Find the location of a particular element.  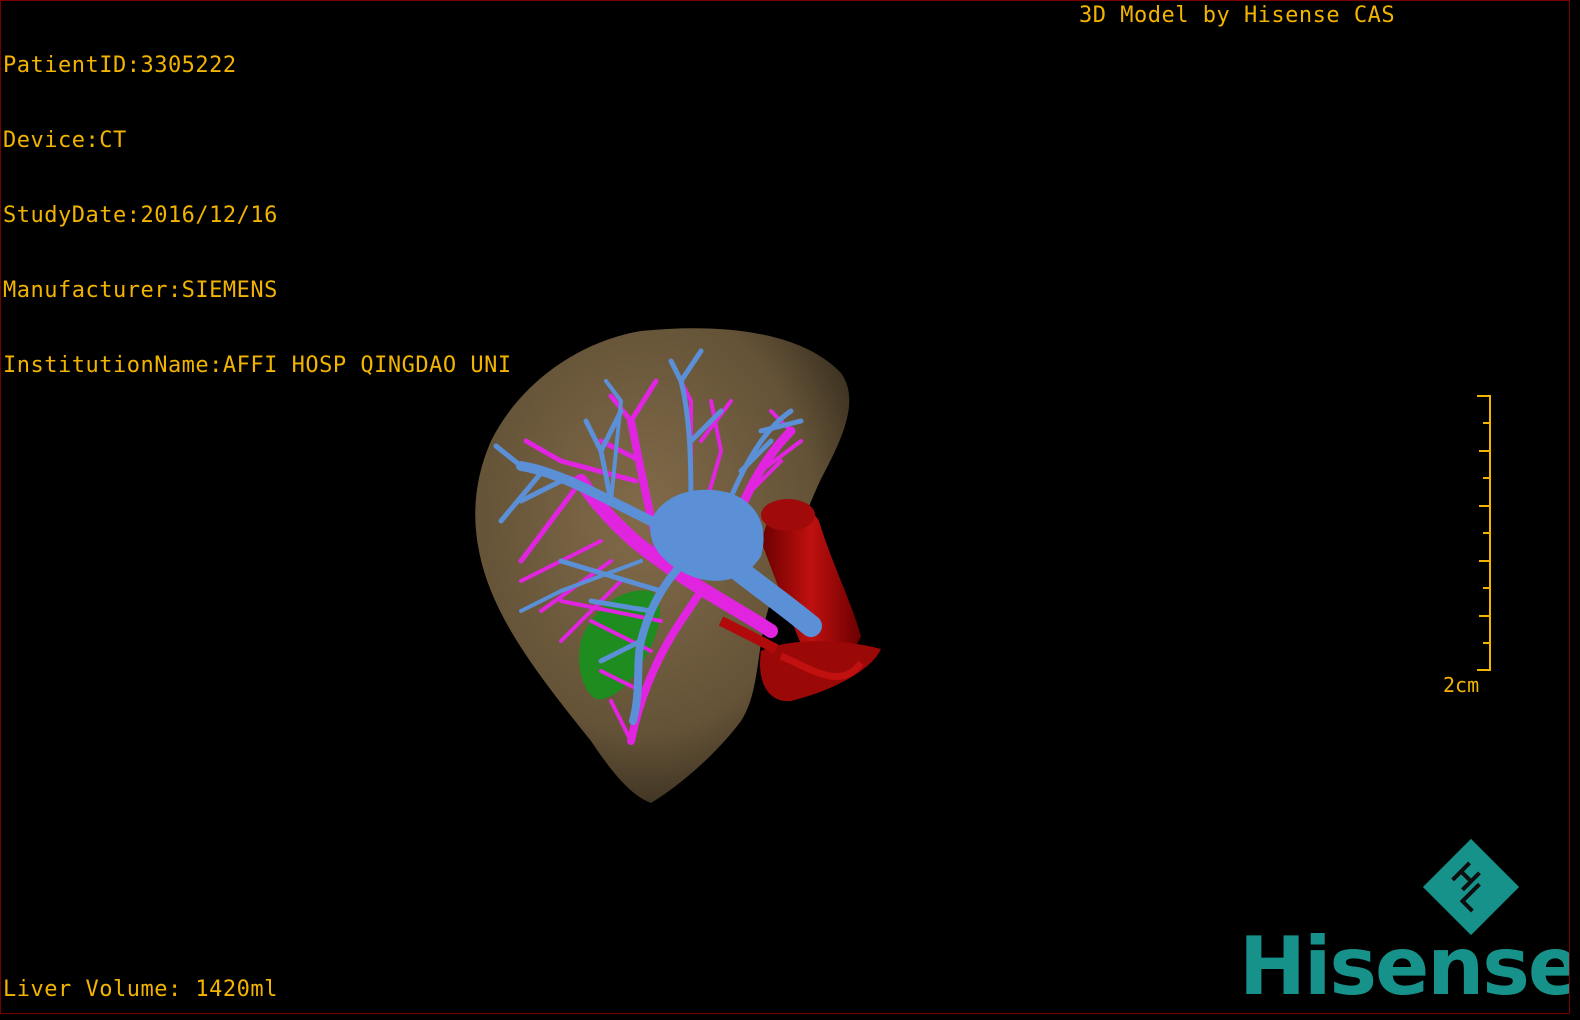

scale-bar is located at coordinates (1484, 533).